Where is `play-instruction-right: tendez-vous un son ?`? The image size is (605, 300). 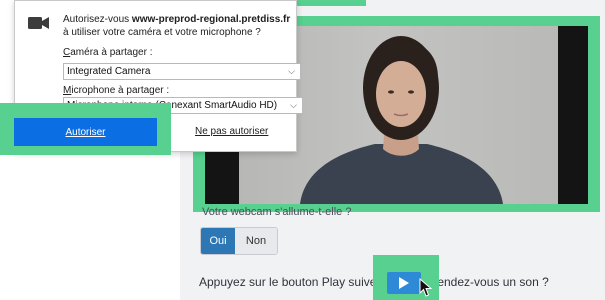 play-instruction-right: tendez-vous un son ? is located at coordinates (491, 282).